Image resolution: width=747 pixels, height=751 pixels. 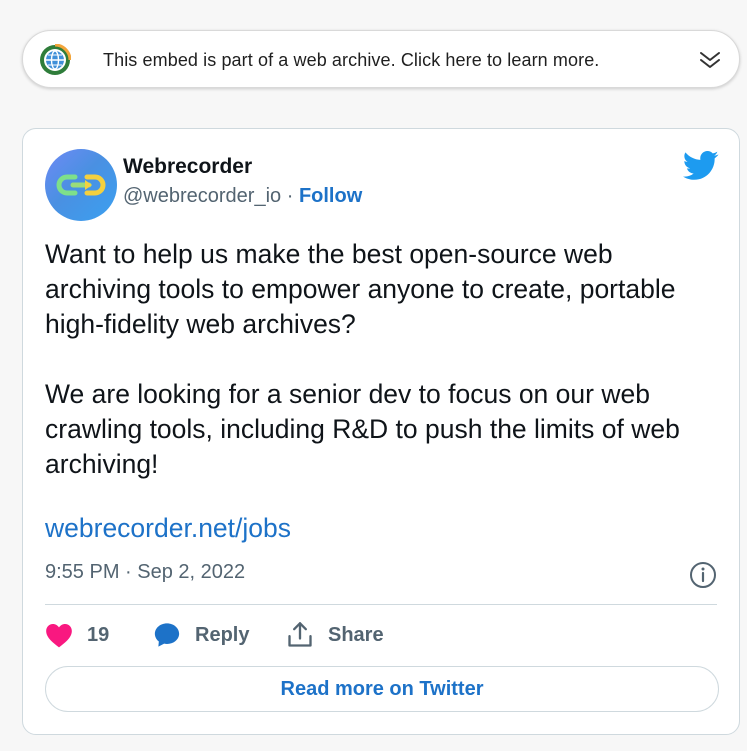 What do you see at coordinates (381, 604) in the screenshot?
I see `divider` at bounding box center [381, 604].